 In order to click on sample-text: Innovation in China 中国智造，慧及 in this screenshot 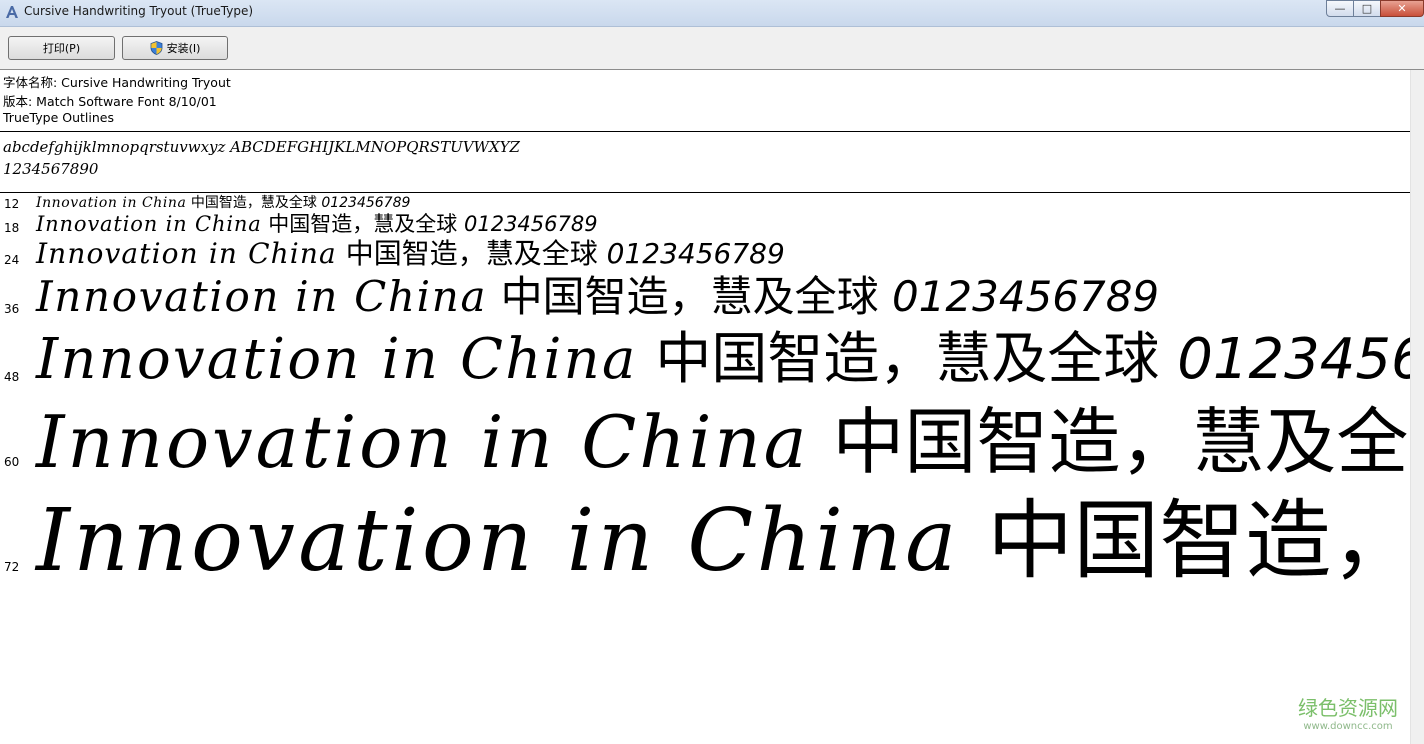, I will do `click(723, 541)`.